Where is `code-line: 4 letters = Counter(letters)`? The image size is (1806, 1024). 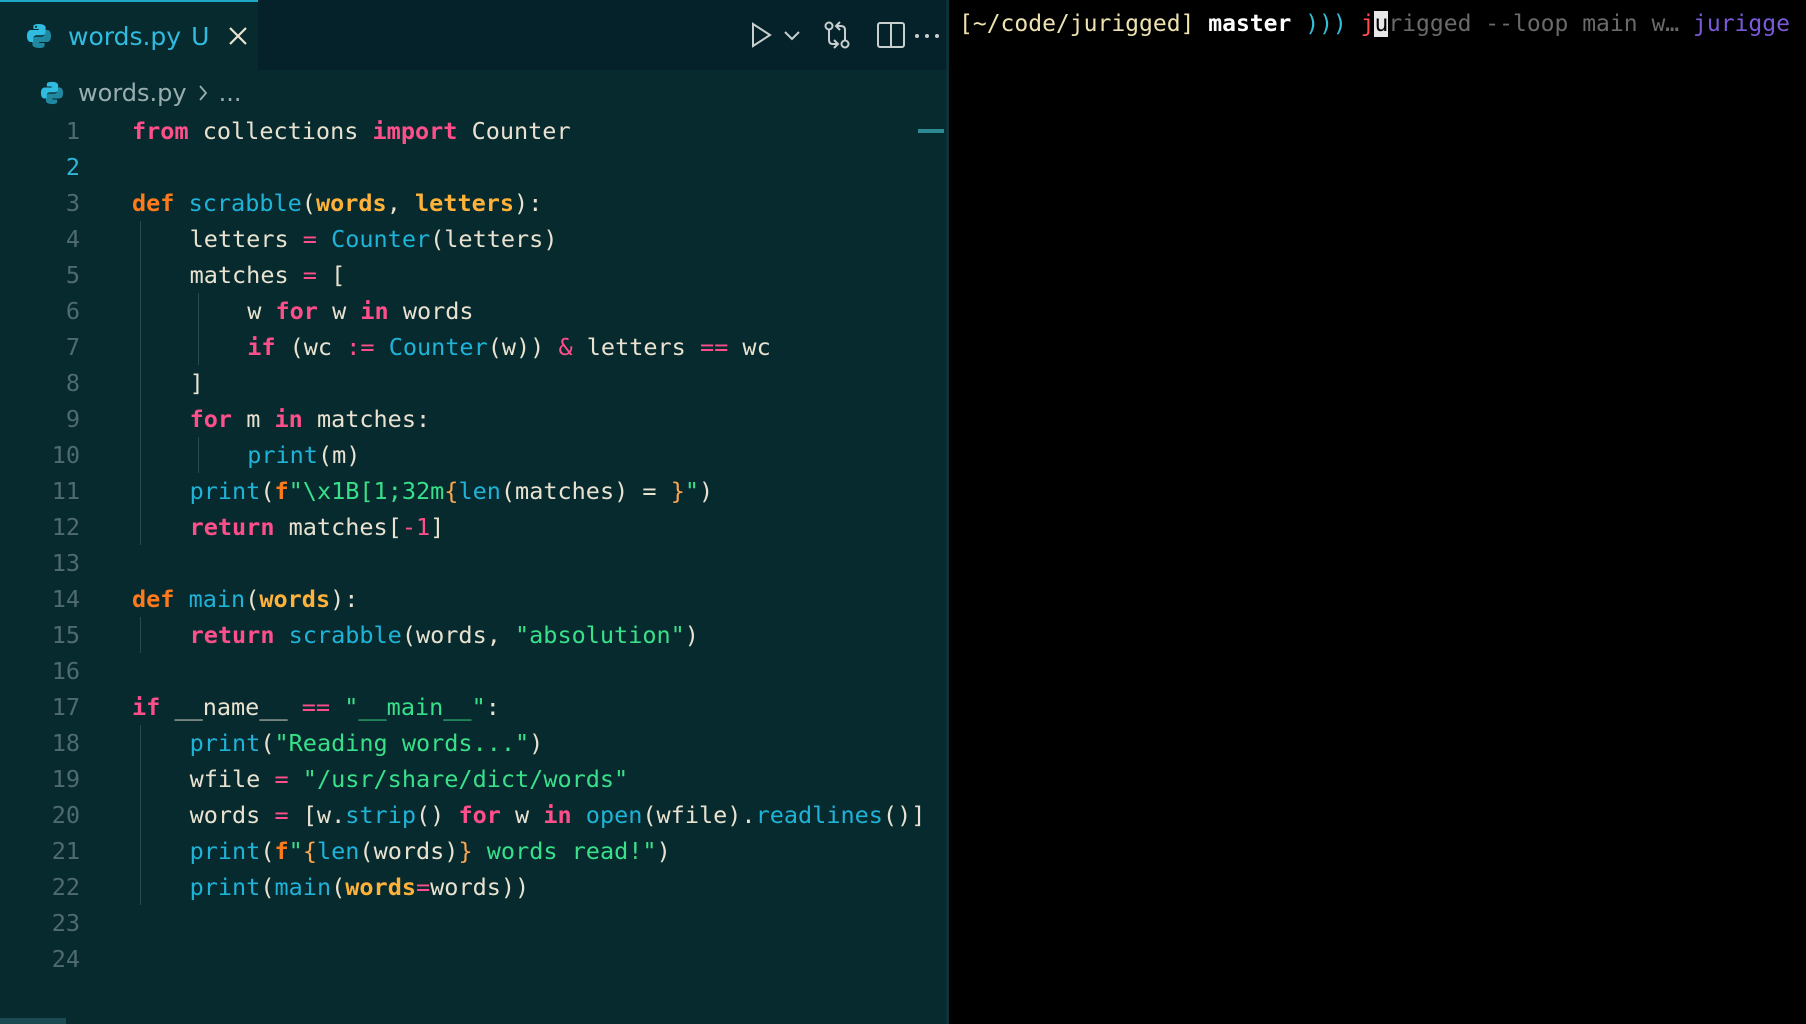 code-line: 4 letters = Counter(letters) is located at coordinates (473, 239).